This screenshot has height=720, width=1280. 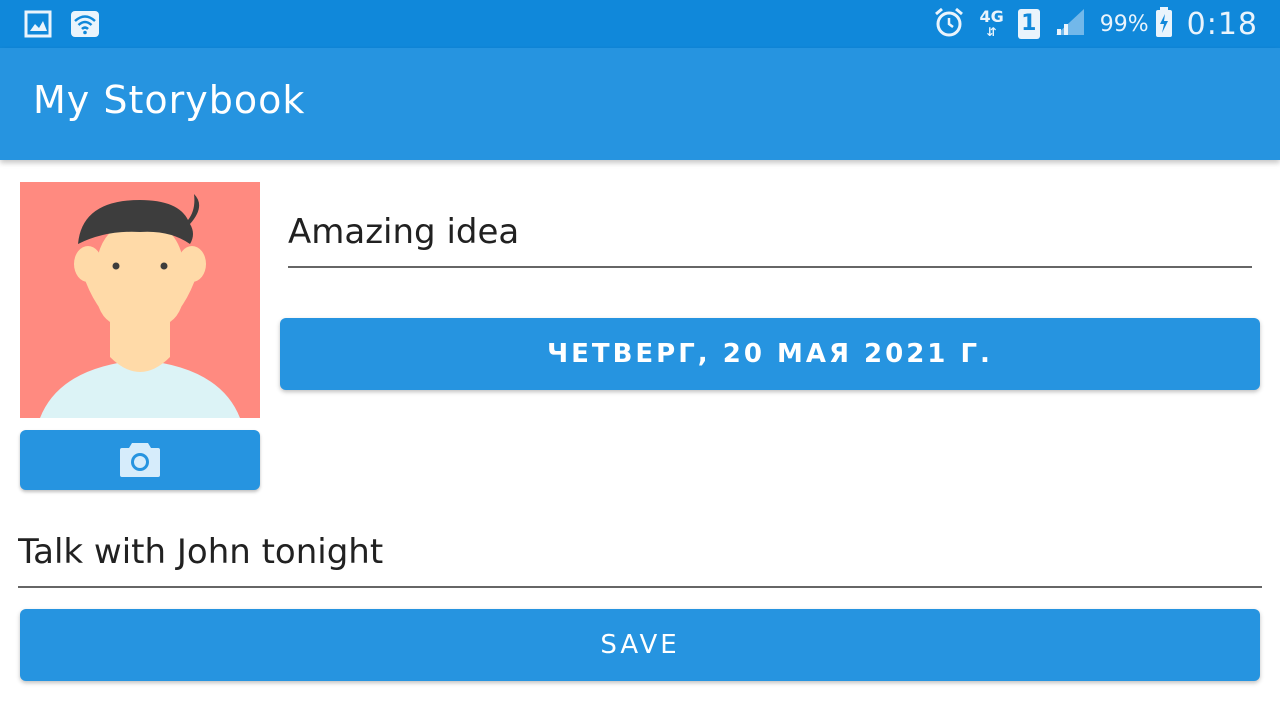 What do you see at coordinates (1164, 24) in the screenshot?
I see `battery-charging-icon` at bounding box center [1164, 24].